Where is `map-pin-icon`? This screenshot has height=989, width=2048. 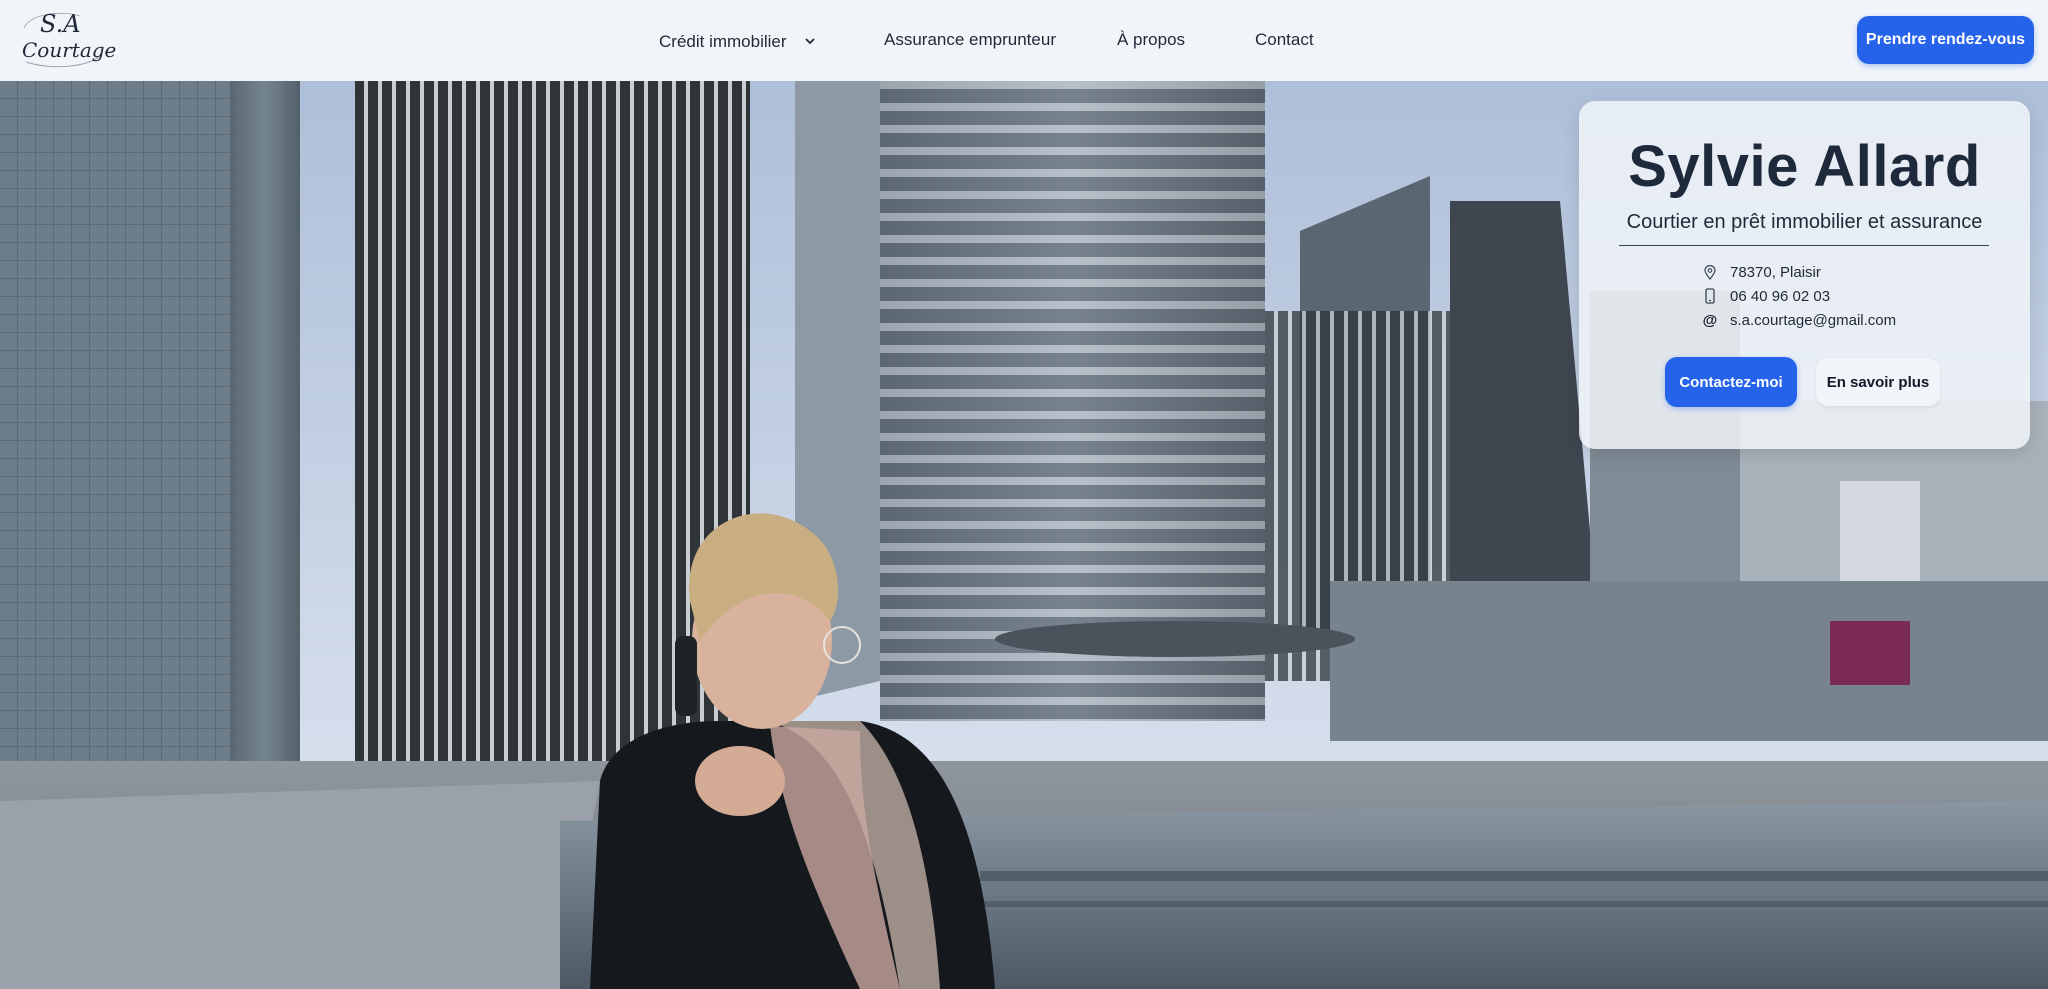
map-pin-icon is located at coordinates (1710, 272).